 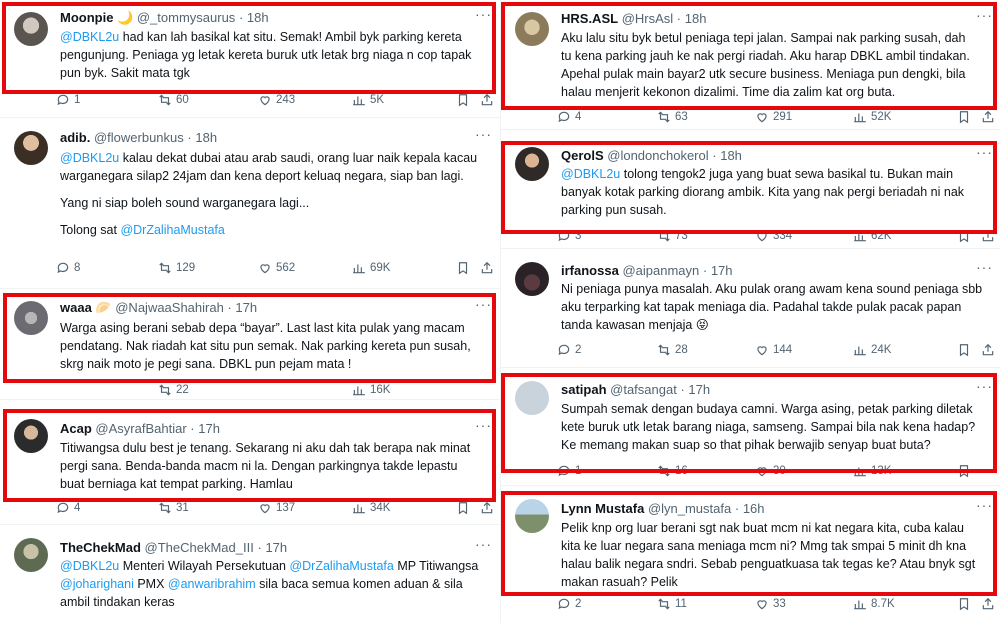 I want to click on like-button: 562, so click(x=276, y=268).